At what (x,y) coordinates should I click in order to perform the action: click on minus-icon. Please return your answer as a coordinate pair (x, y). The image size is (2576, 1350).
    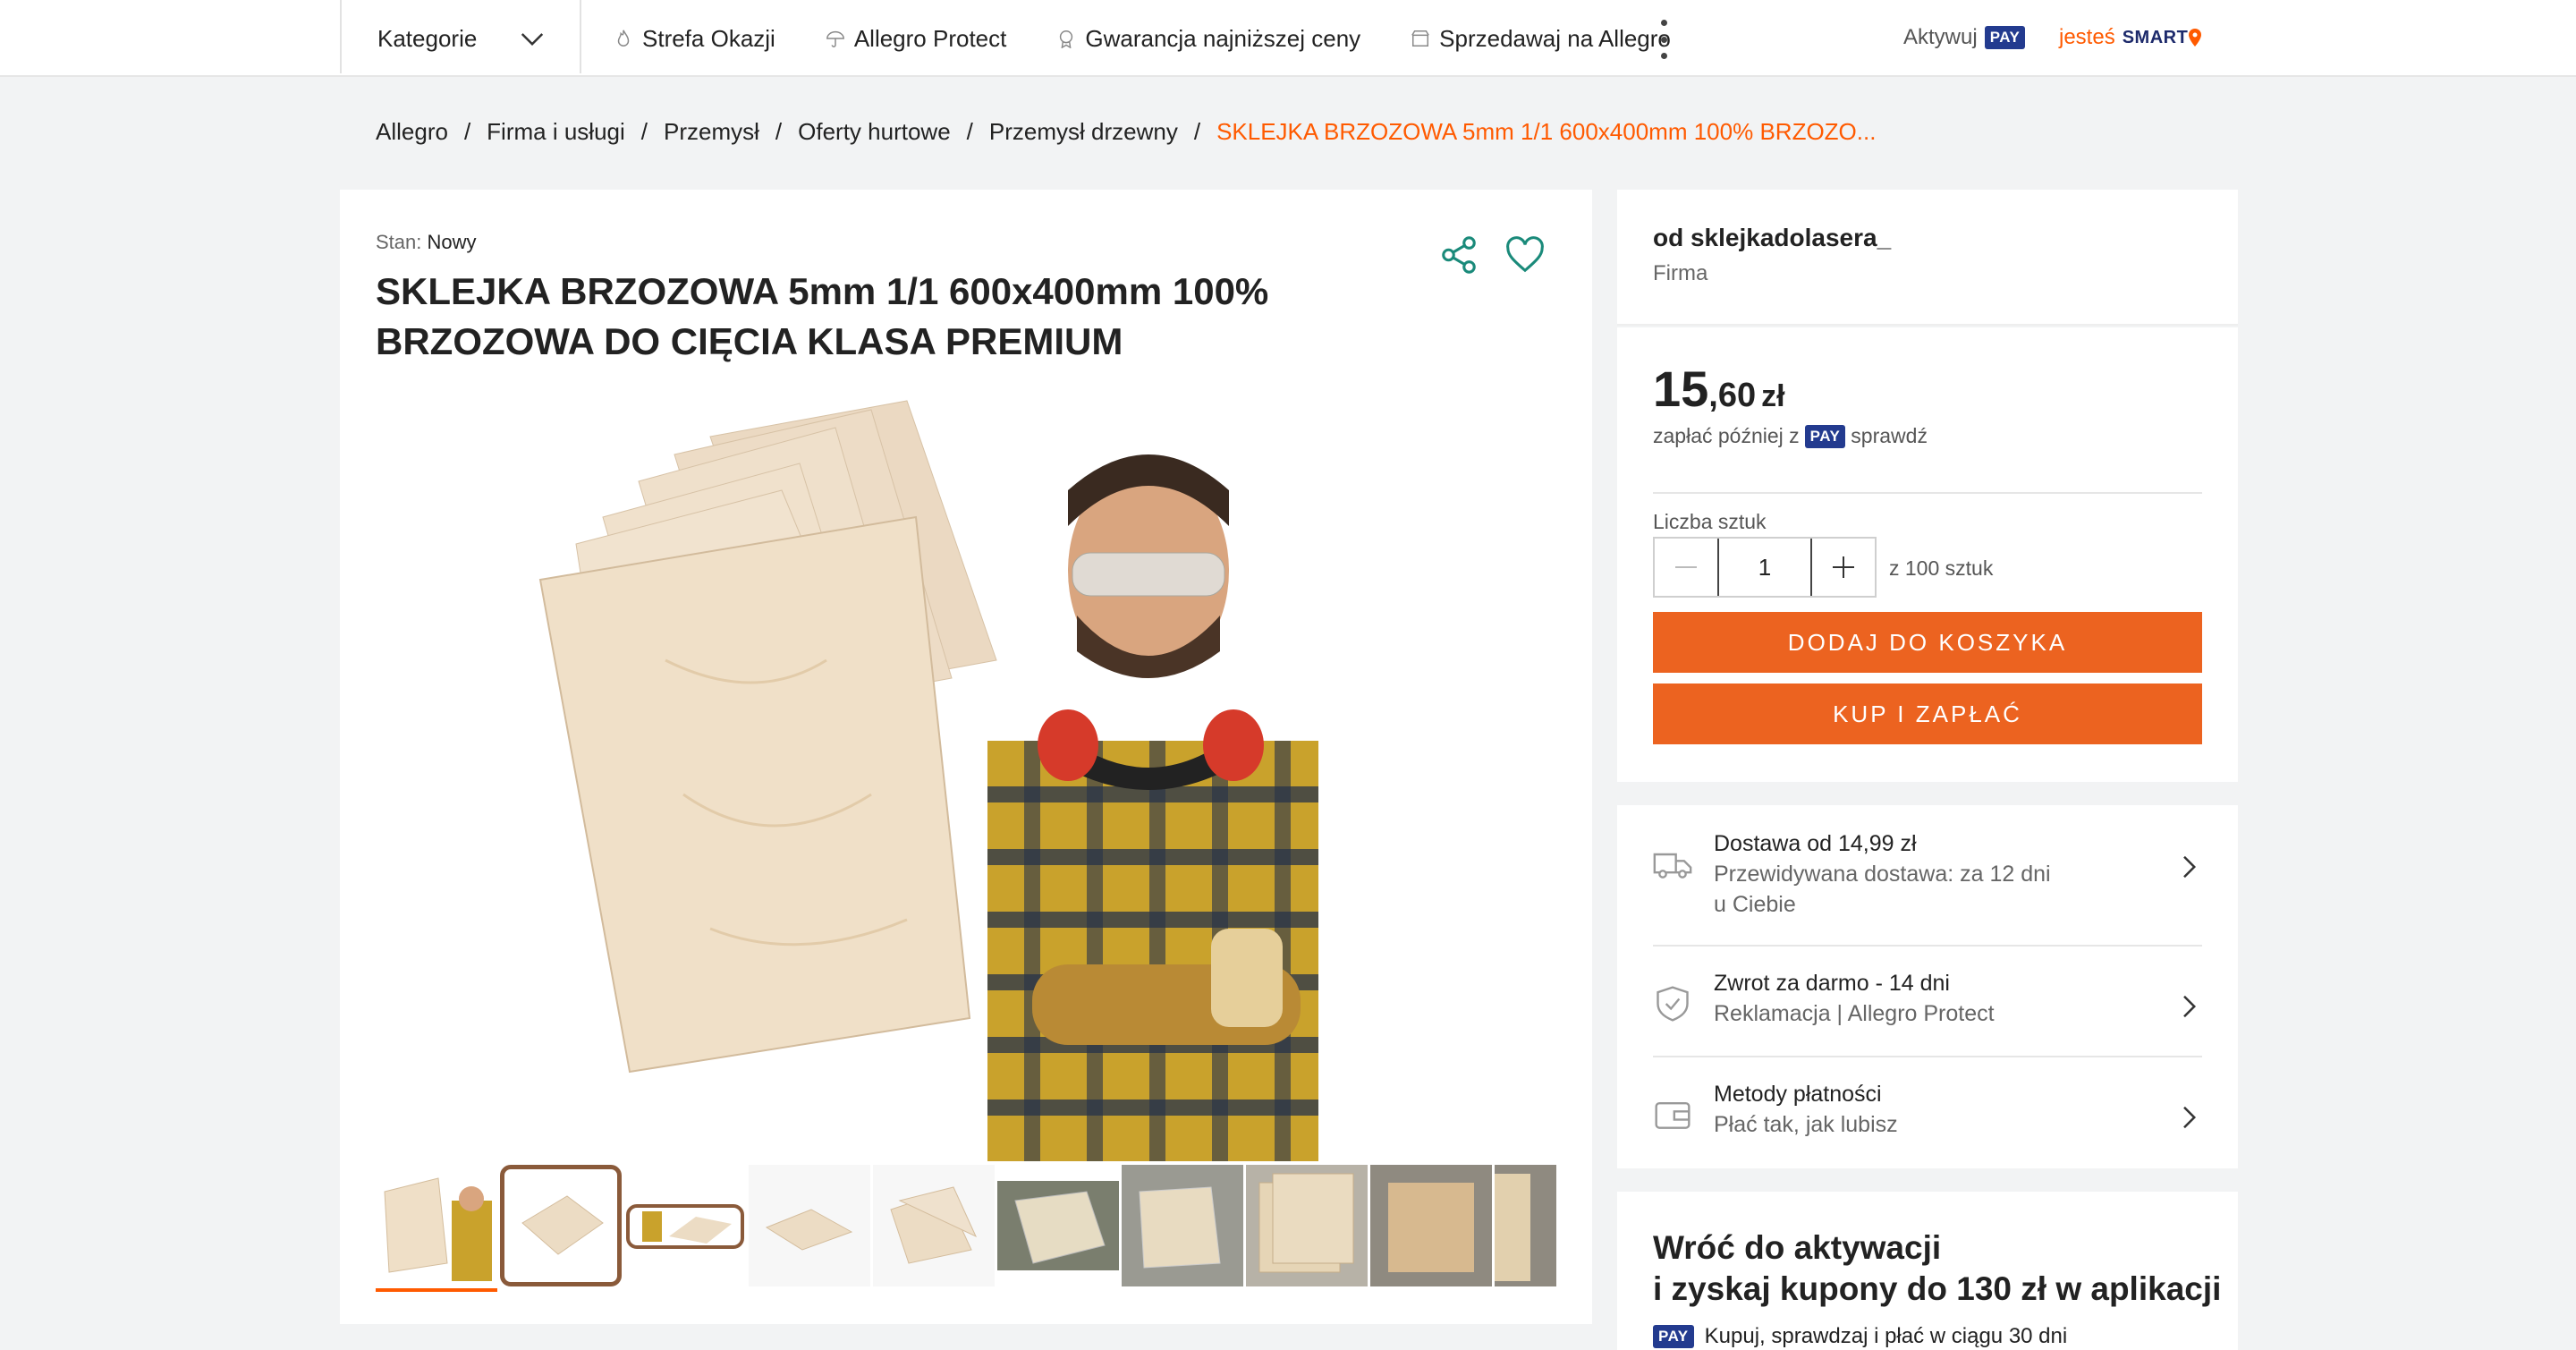
    Looking at the image, I should click on (1686, 567).